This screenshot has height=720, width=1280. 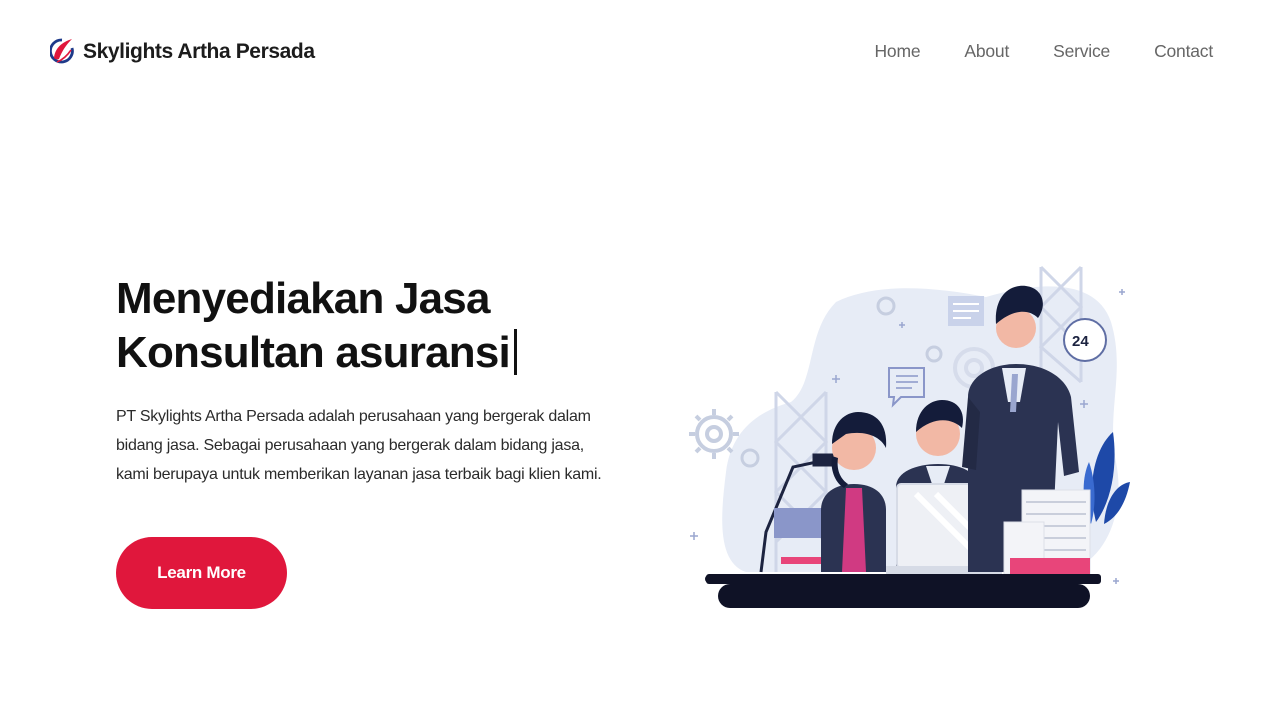 What do you see at coordinates (199, 51) in the screenshot?
I see `brand-name: Skylights Artha Persada` at bounding box center [199, 51].